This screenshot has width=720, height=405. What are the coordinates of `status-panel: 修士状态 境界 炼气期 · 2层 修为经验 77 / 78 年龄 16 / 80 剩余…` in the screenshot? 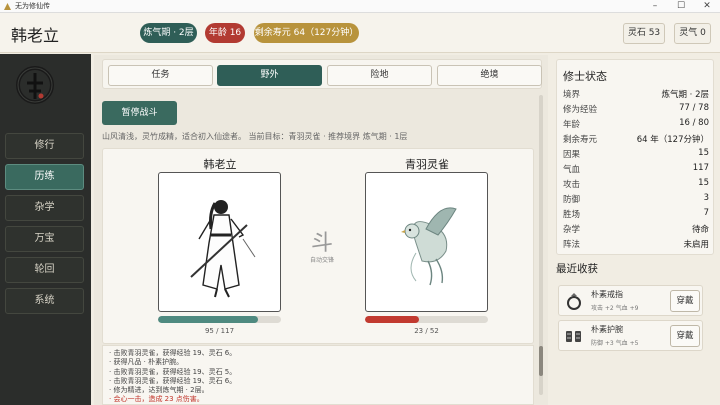 It's located at (635, 157).